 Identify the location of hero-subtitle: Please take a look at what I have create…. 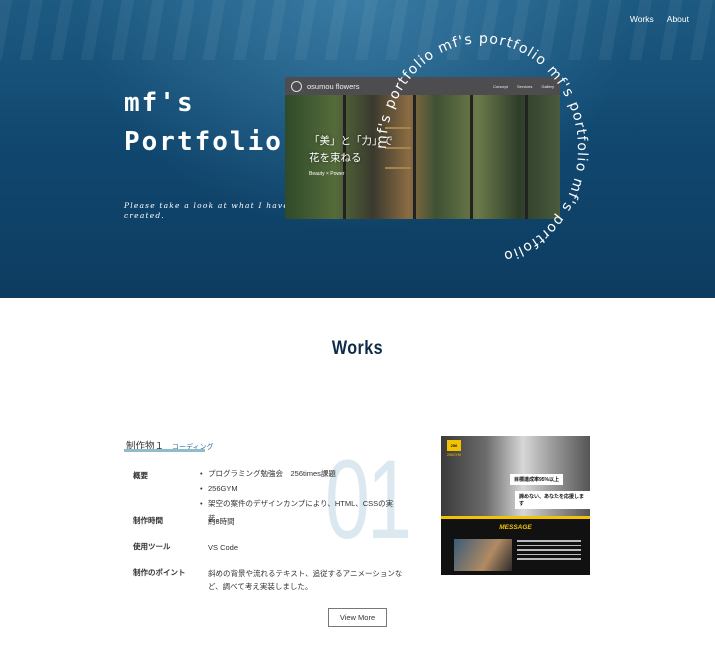
(209, 211).